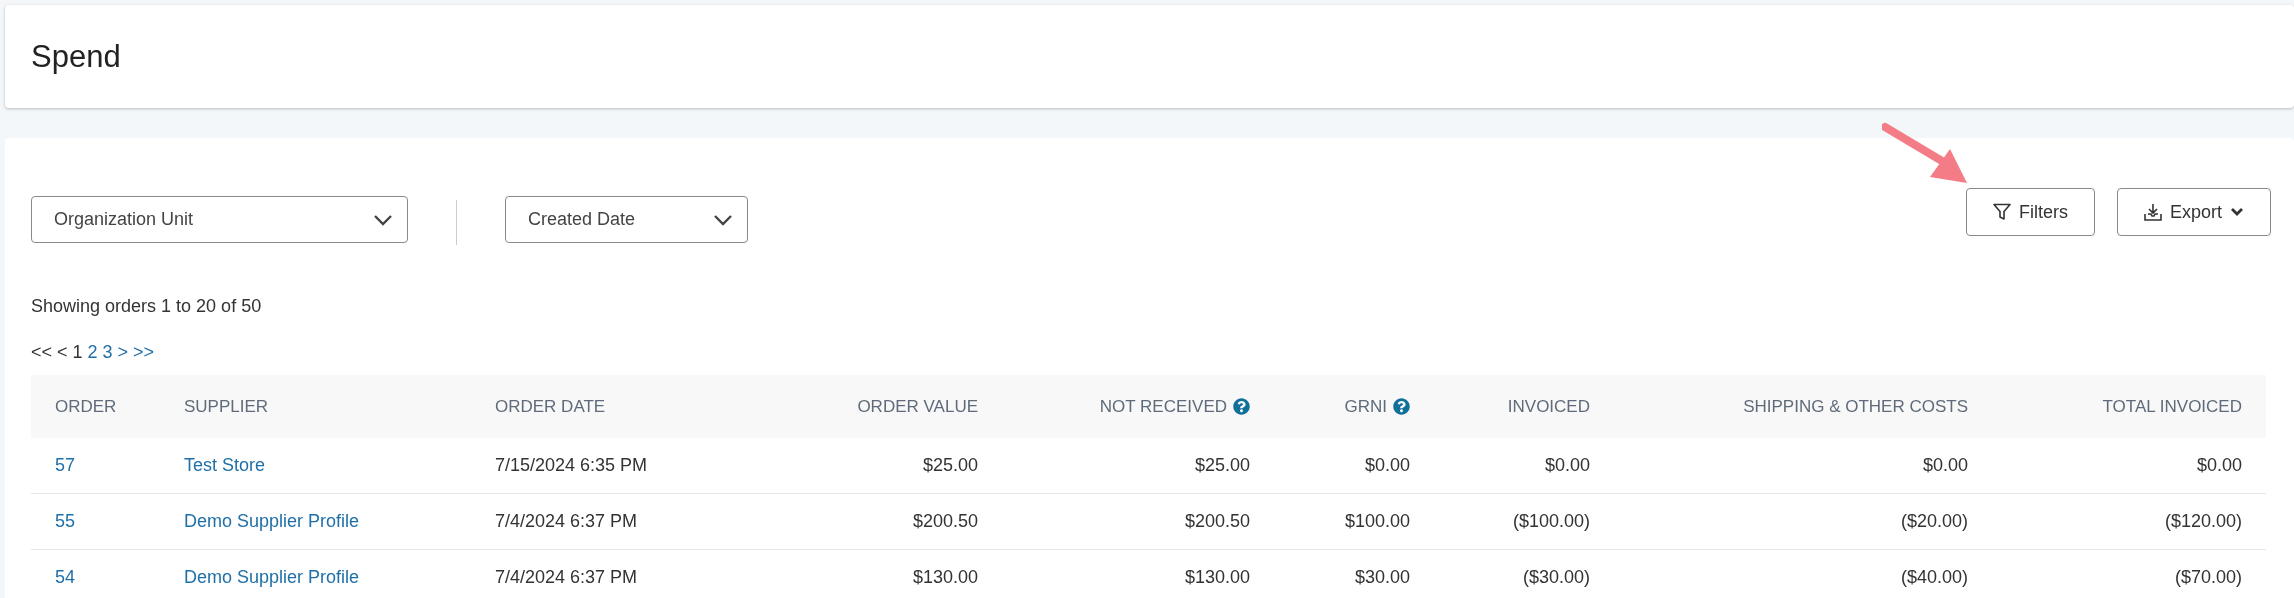 Image resolution: width=2294 pixels, height=598 pixels. Describe the element at coordinates (1803, 574) in the screenshot. I see `table-cell: ($40.00)` at that location.